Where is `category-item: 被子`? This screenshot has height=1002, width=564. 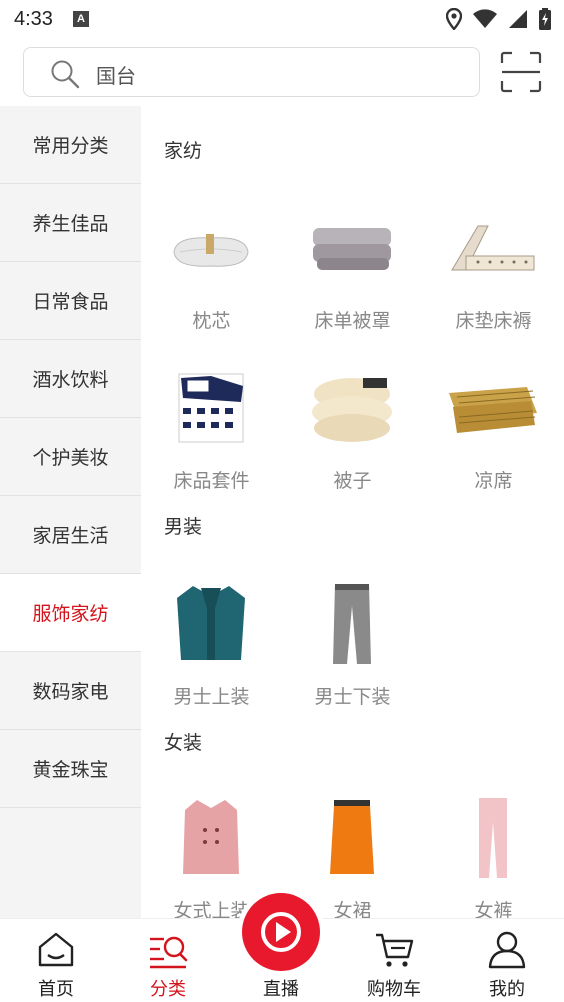 category-item: 被子 is located at coordinates (352, 433).